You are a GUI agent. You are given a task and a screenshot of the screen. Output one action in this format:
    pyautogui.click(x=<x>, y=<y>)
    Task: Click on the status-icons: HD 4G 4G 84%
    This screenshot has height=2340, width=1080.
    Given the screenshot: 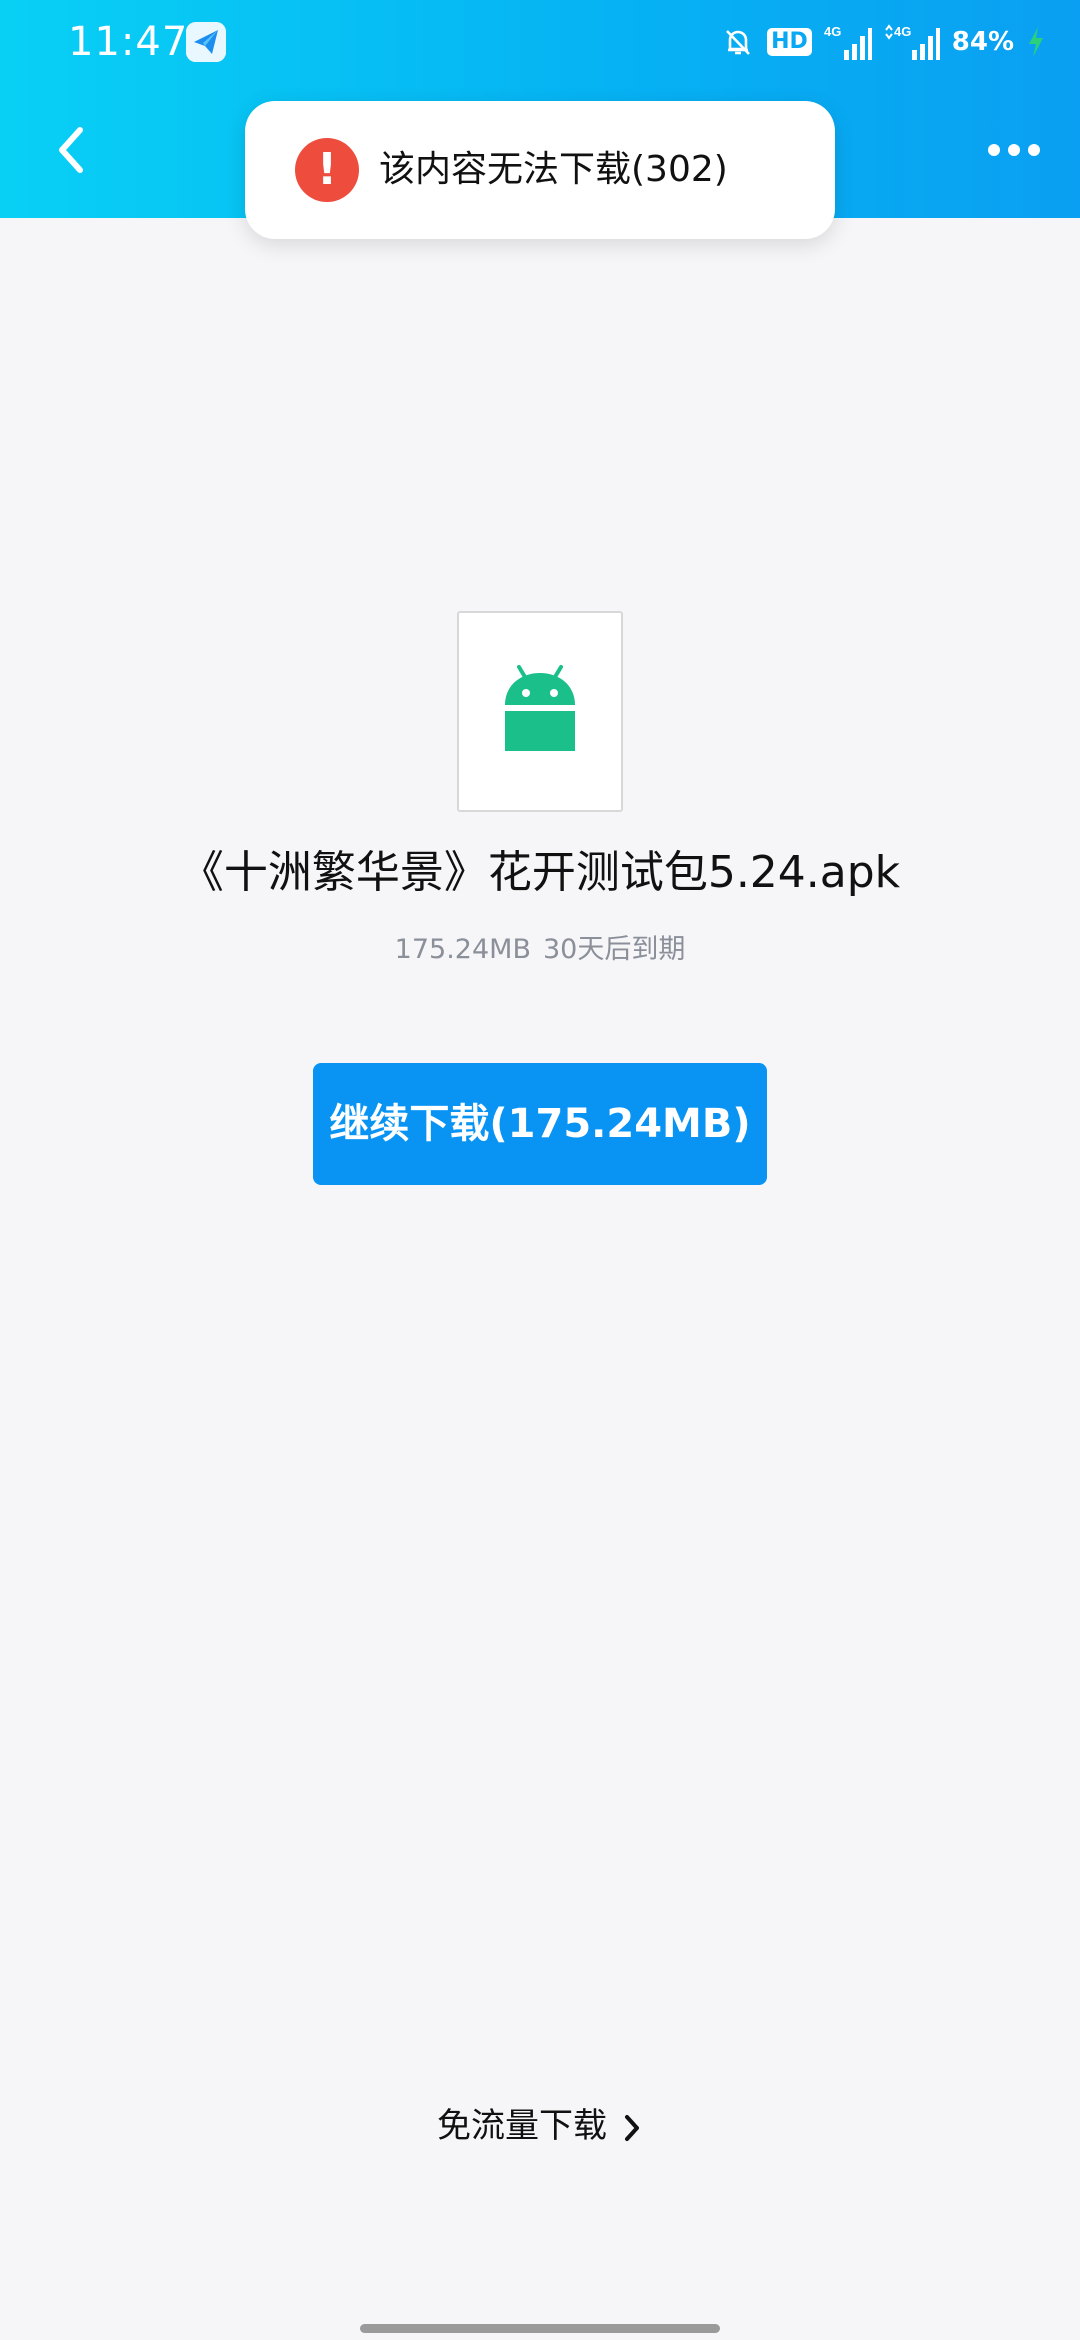 What is the action you would take?
    pyautogui.click(x=883, y=42)
    